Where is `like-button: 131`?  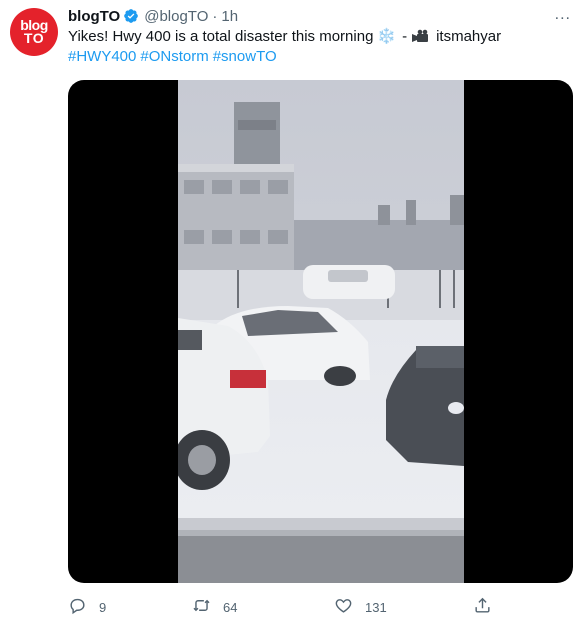 like-button: 131 is located at coordinates (360, 607).